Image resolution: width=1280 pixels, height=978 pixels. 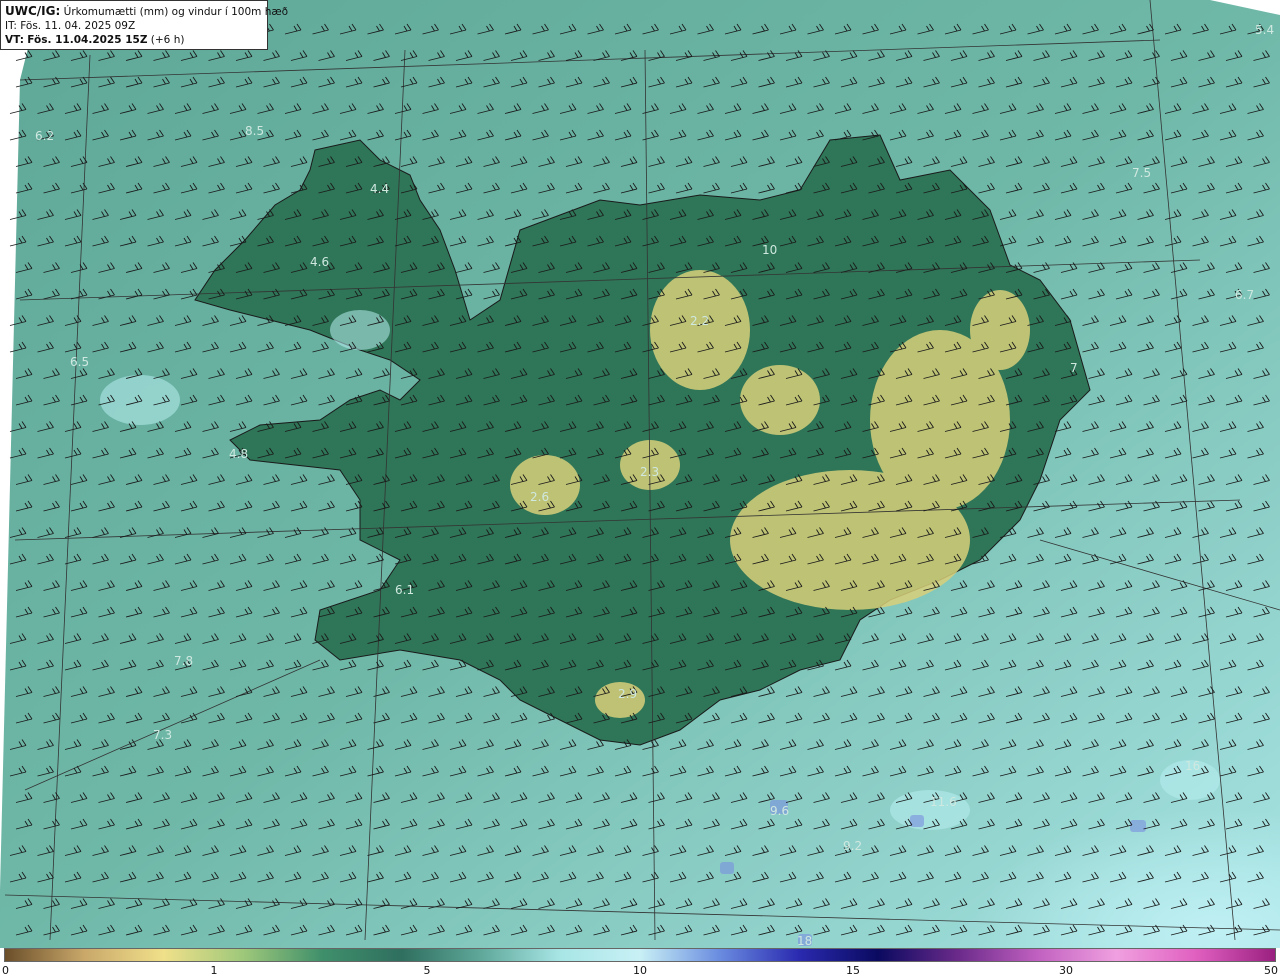 I want to click on colorbar-tick: 15, so click(x=853, y=970).